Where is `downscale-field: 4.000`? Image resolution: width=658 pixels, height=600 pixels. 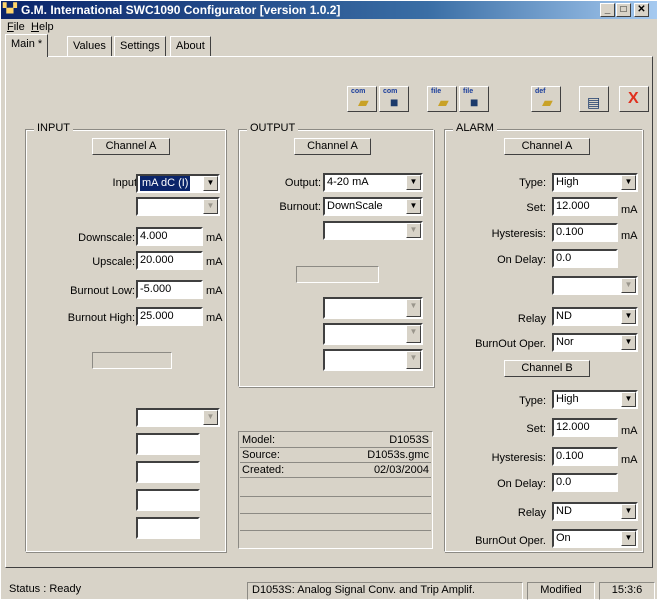 downscale-field: 4.000 is located at coordinates (169, 236).